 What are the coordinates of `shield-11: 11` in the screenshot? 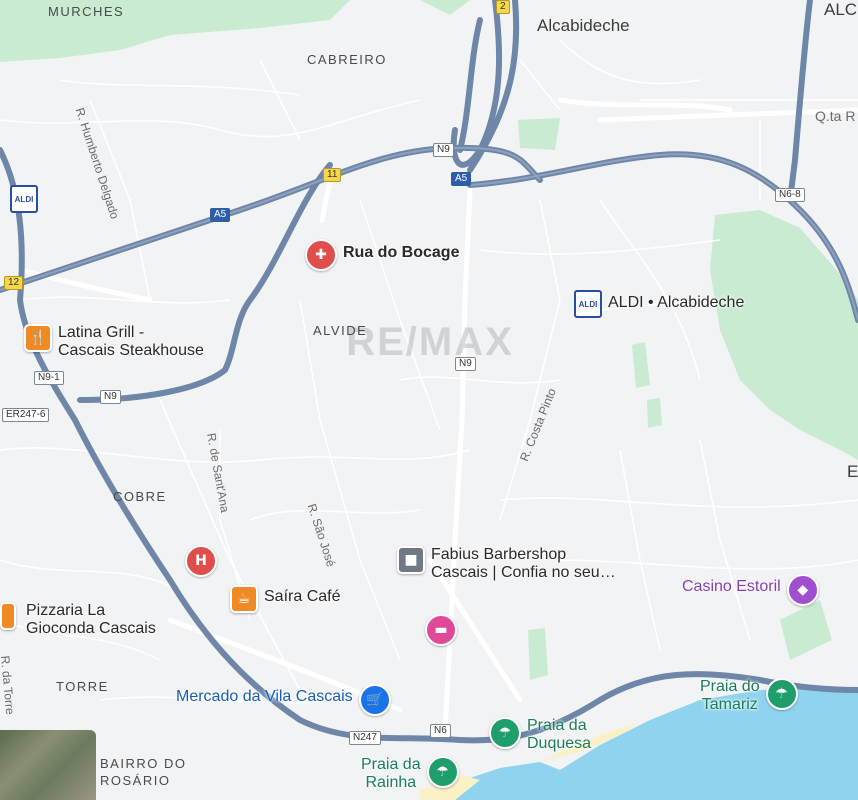 It's located at (332, 175).